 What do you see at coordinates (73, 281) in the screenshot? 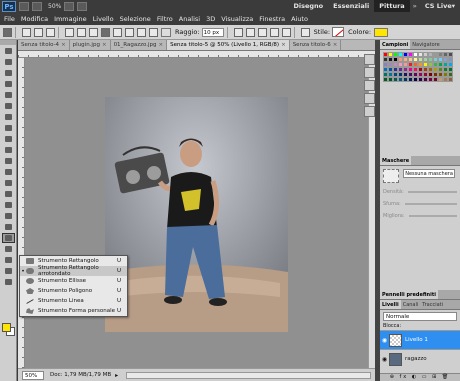
I see `menu-item-ellipse-tool: Strumento Ellisse U` at bounding box center [73, 281].